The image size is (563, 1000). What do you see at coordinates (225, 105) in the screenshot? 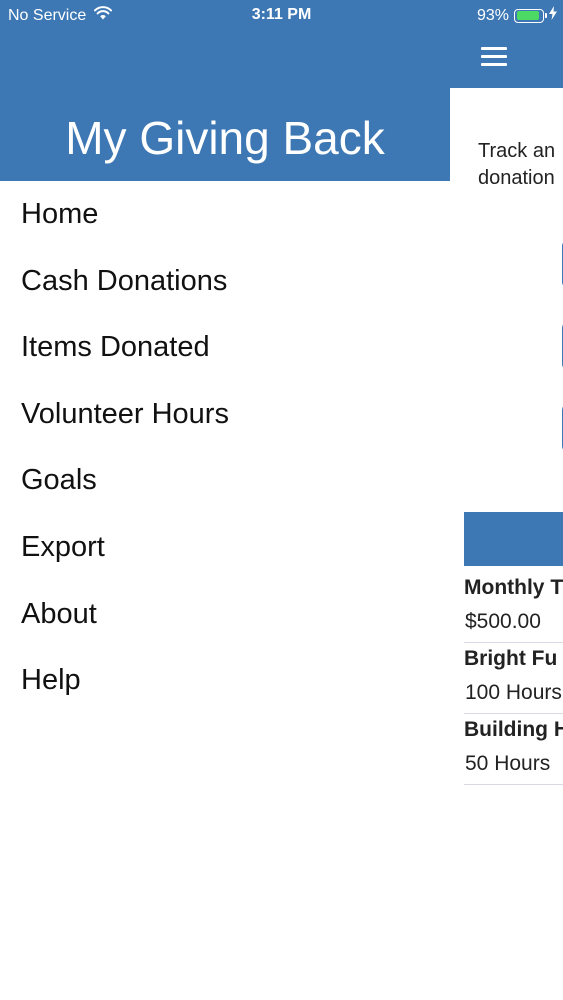
I see `drawer-header: My Giving Back` at bounding box center [225, 105].